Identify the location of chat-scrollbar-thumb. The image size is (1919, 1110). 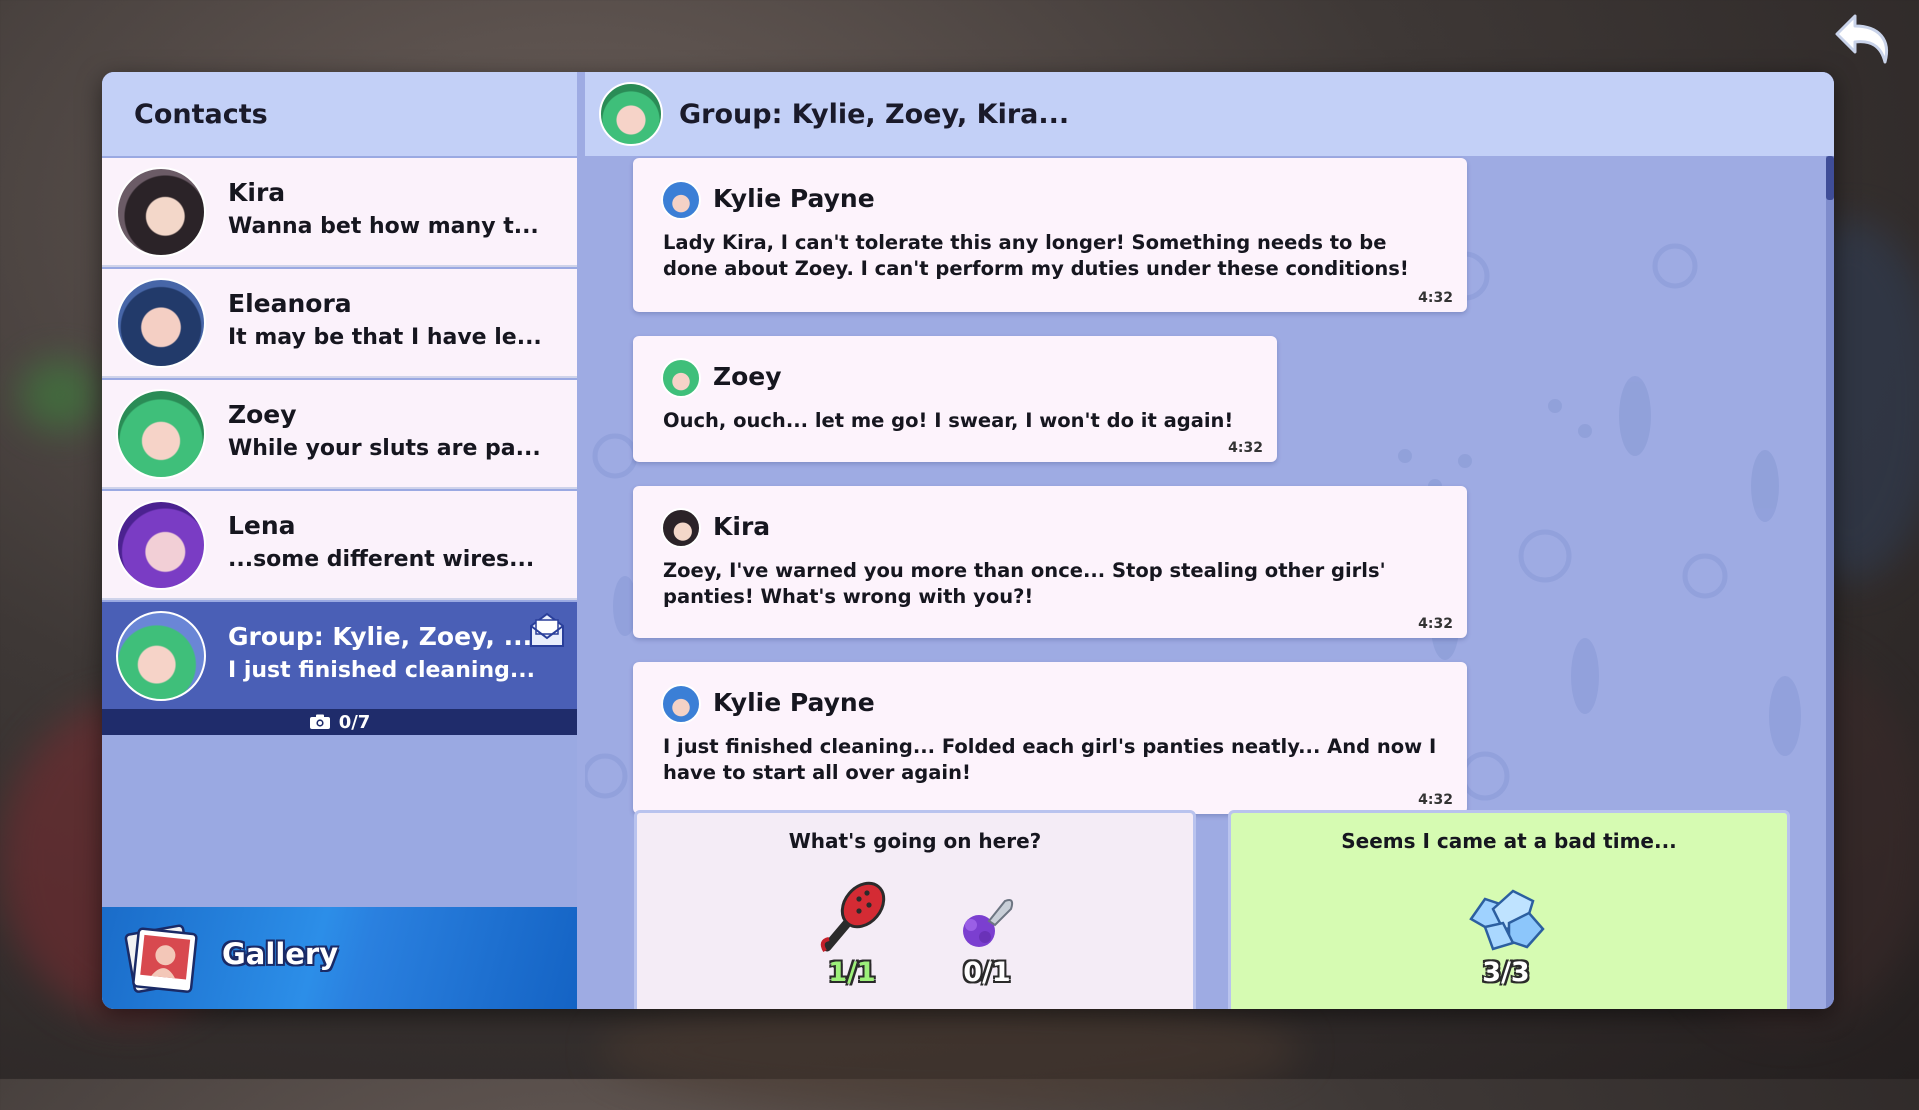
(1830, 178).